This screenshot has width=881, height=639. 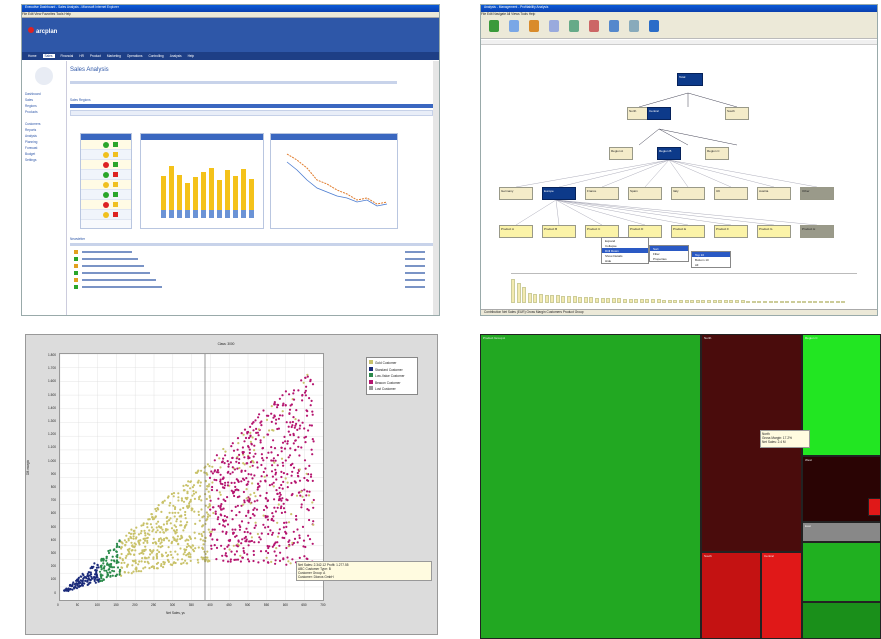 What do you see at coordinates (602, 193) in the screenshot?
I see `tree-node: France` at bounding box center [602, 193].